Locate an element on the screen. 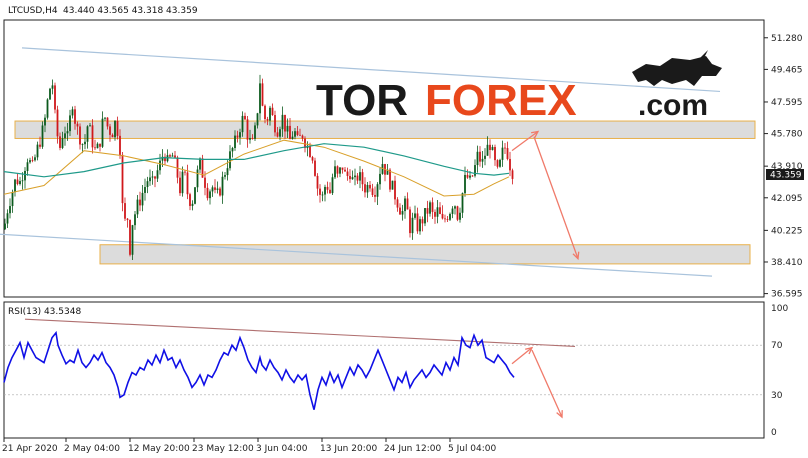 The height and width of the screenshot is (458, 808). logo-tor-text: TOR is located at coordinates (362, 100).